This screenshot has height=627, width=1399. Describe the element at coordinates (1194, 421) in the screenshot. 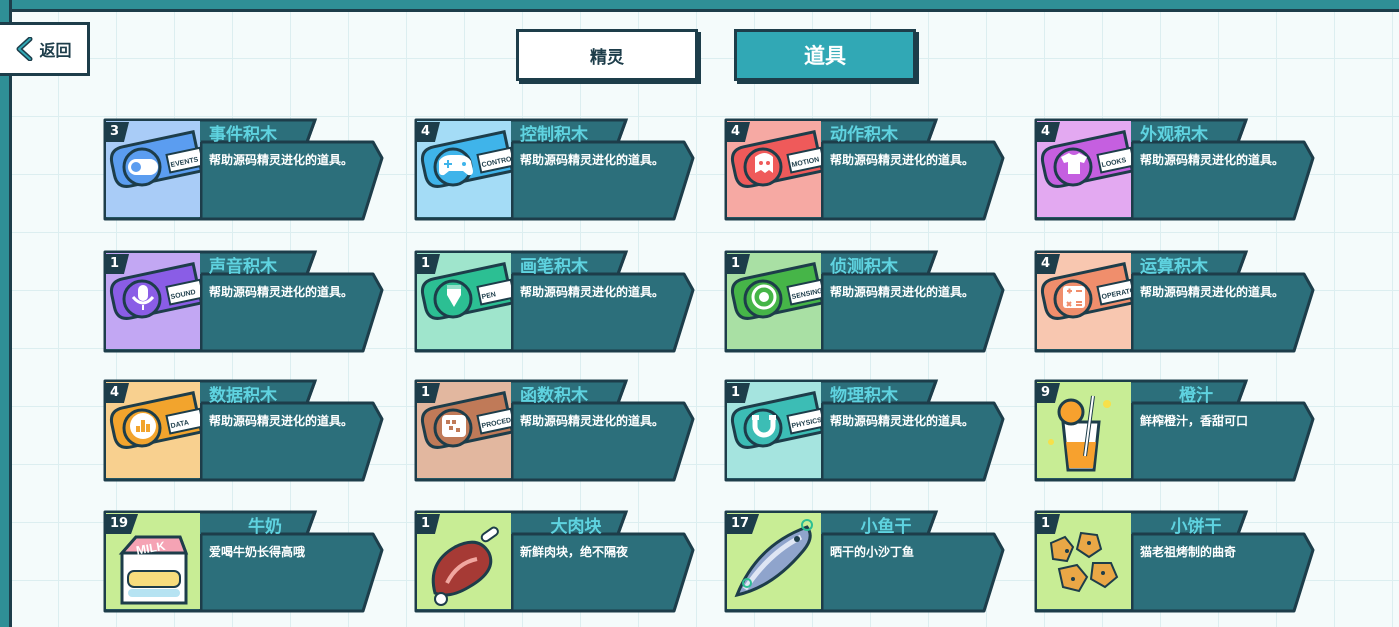

I see `item-description: 鲜榨橙汁，香甜可口` at that location.